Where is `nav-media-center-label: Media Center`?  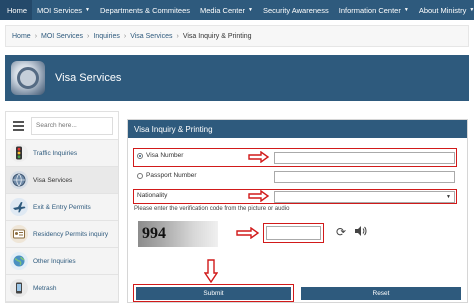
nav-media-center-label: Media Center is located at coordinates (223, 10).